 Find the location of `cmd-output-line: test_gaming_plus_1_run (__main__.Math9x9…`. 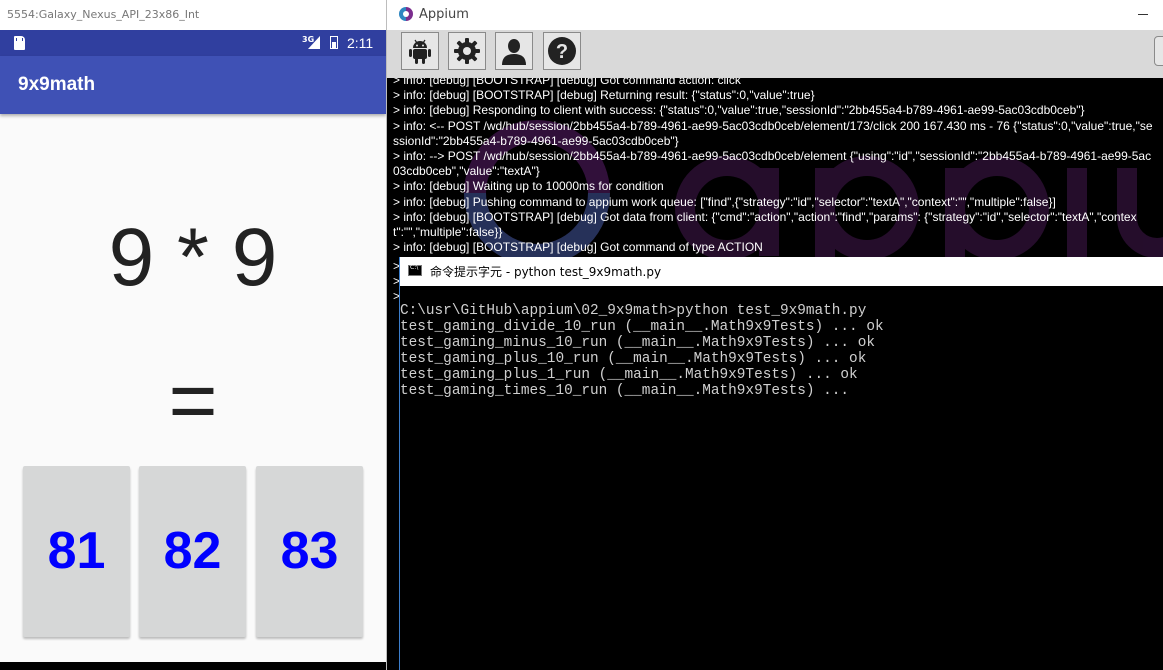

cmd-output-line: test_gaming_plus_1_run (__main__.Math9x9… is located at coordinates (629, 375).